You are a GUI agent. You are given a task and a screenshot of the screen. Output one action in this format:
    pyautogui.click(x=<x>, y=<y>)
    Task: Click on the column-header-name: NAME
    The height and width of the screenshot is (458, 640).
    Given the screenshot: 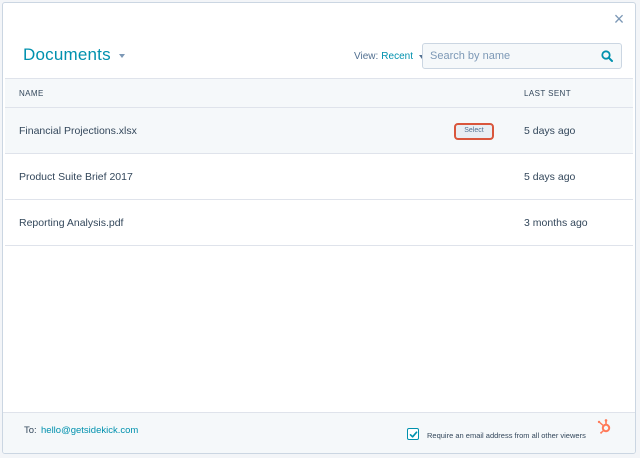 What is the action you would take?
    pyautogui.click(x=31, y=93)
    